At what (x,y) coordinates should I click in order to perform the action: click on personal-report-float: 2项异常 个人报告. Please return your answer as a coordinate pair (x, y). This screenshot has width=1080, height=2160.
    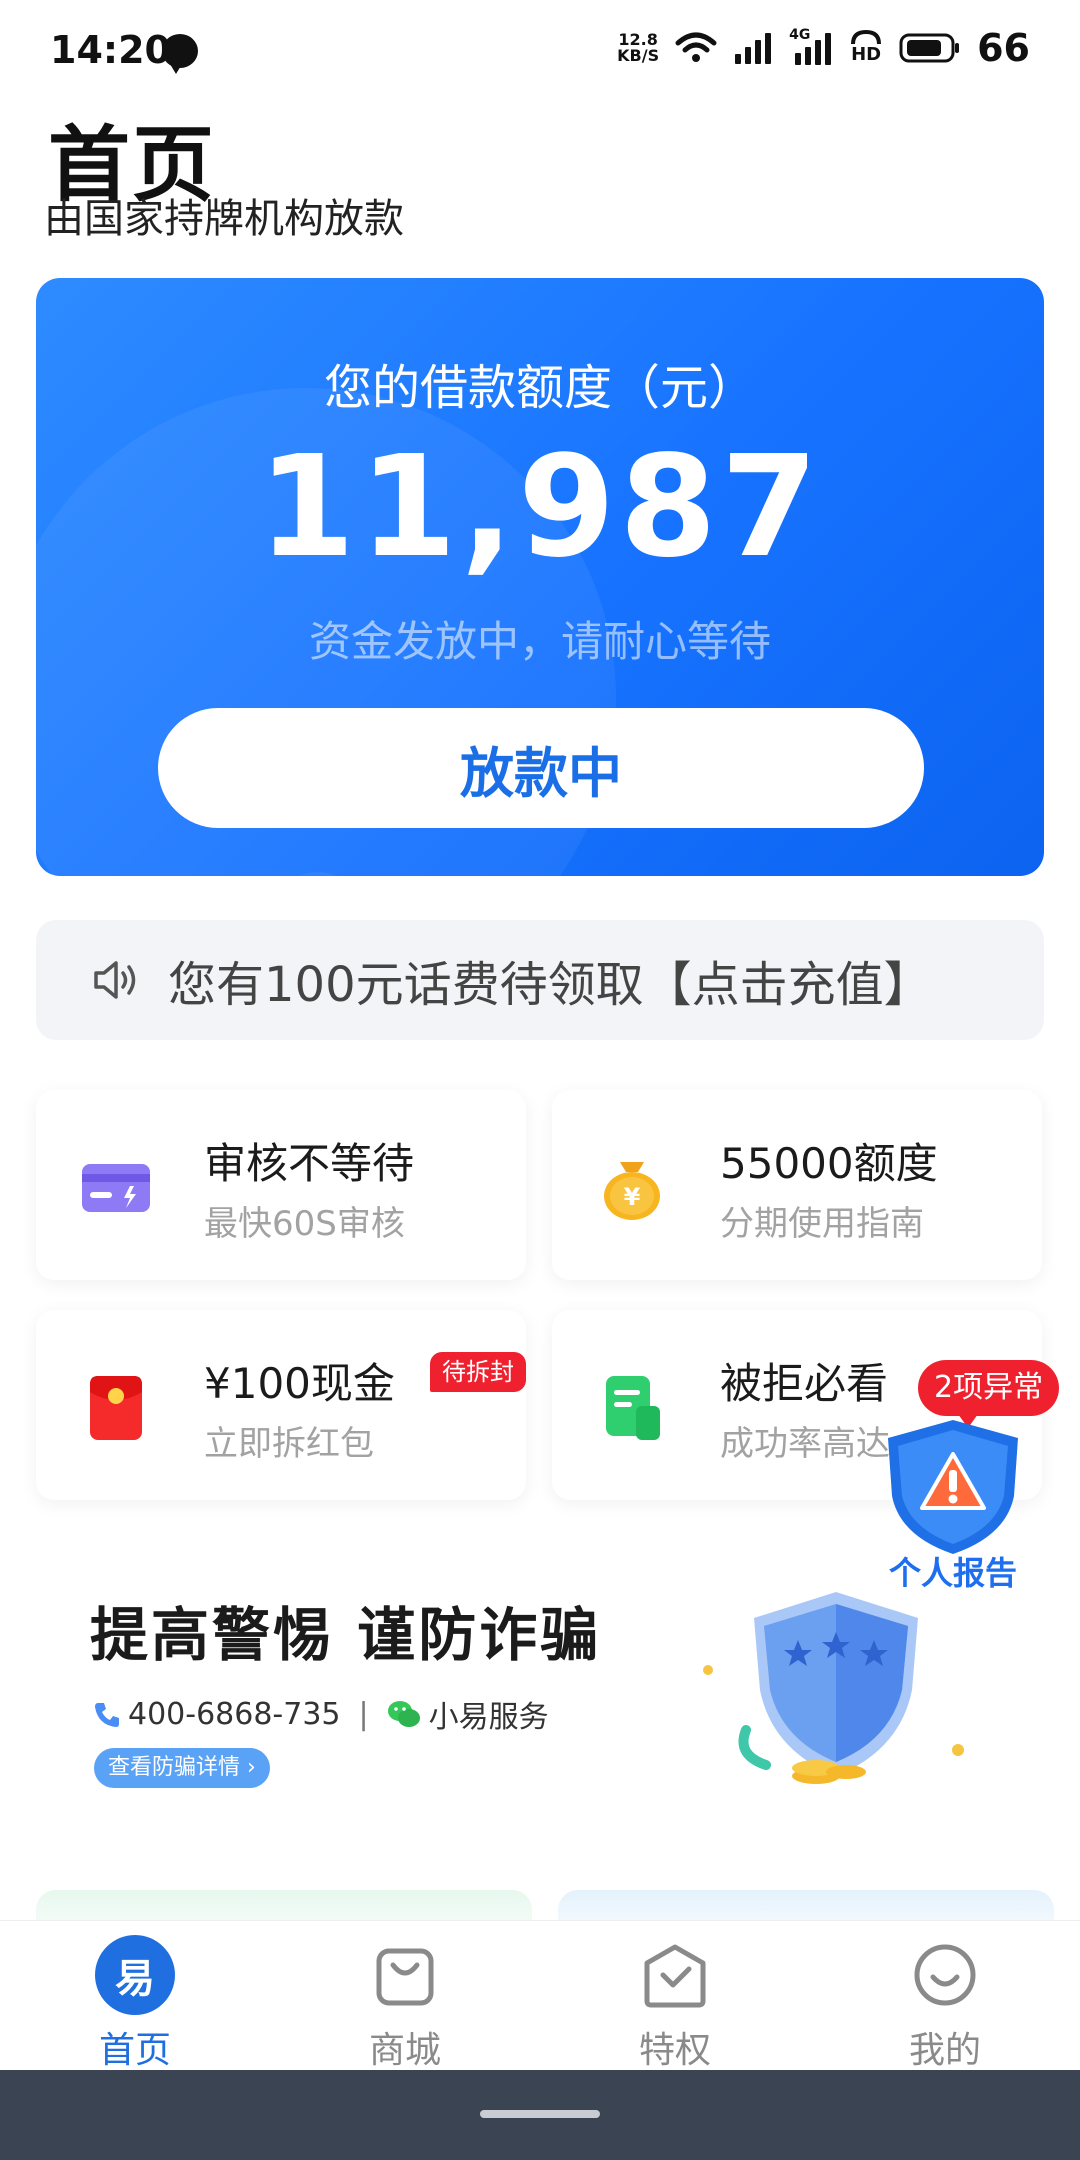
    Looking at the image, I should click on (968, 1476).